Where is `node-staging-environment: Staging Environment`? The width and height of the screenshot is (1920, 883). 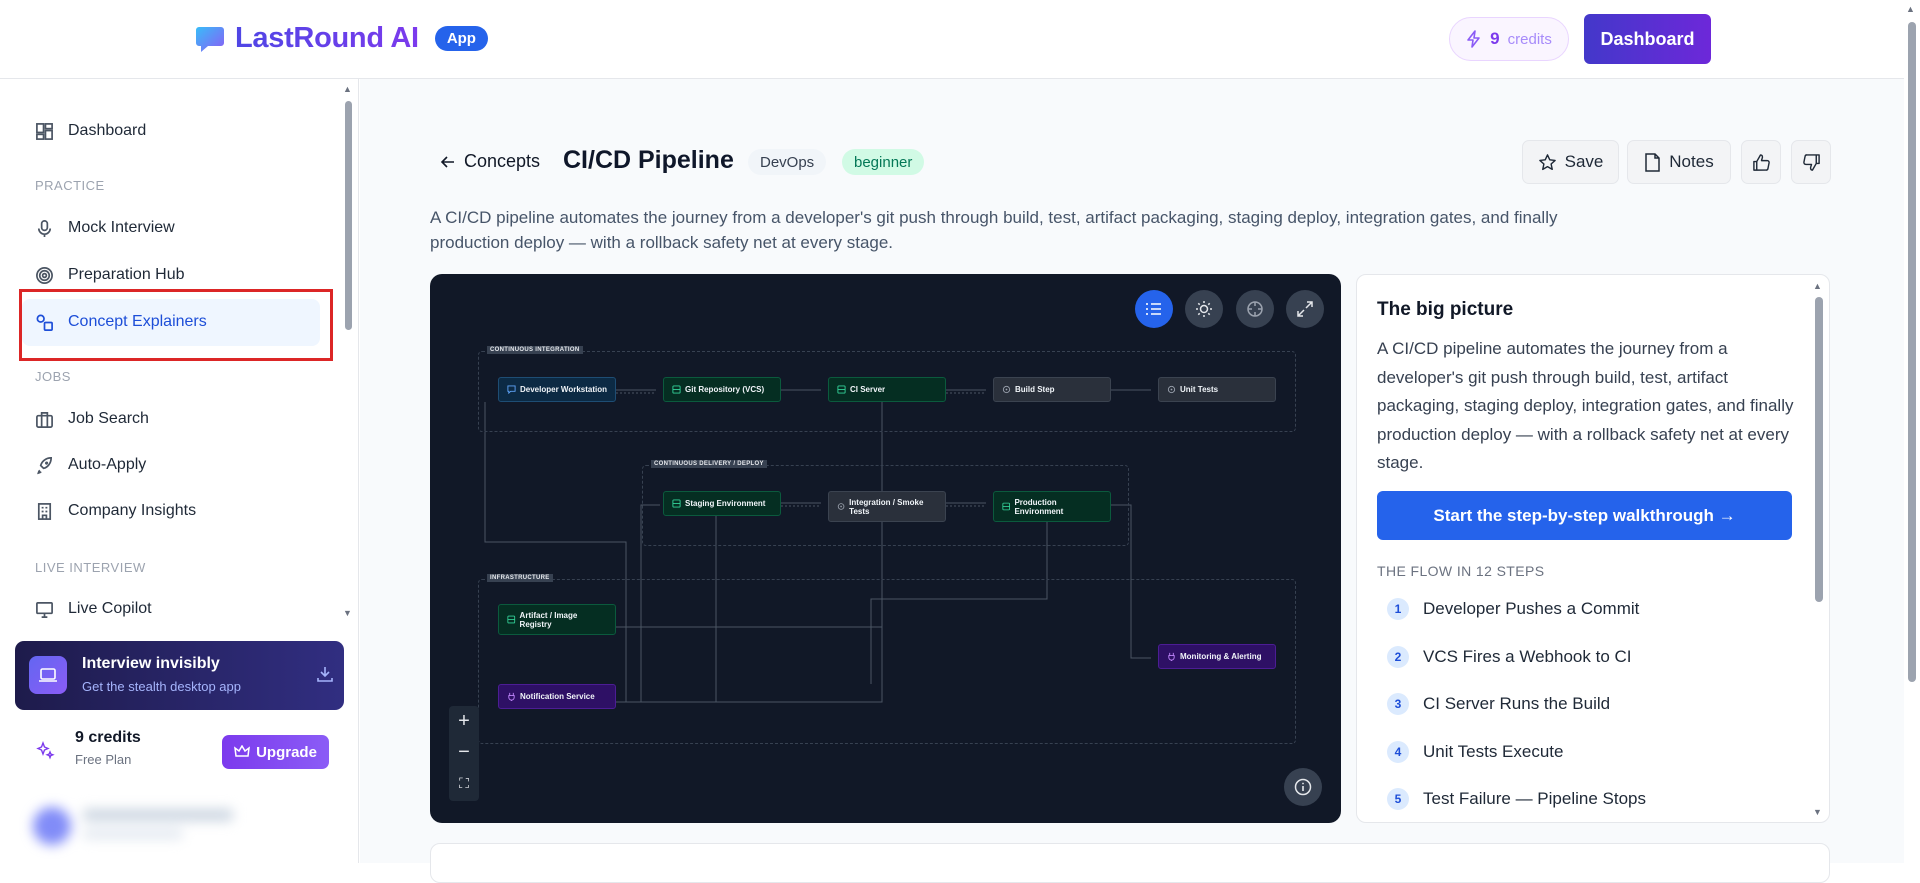
node-staging-environment: Staging Environment is located at coordinates (722, 503).